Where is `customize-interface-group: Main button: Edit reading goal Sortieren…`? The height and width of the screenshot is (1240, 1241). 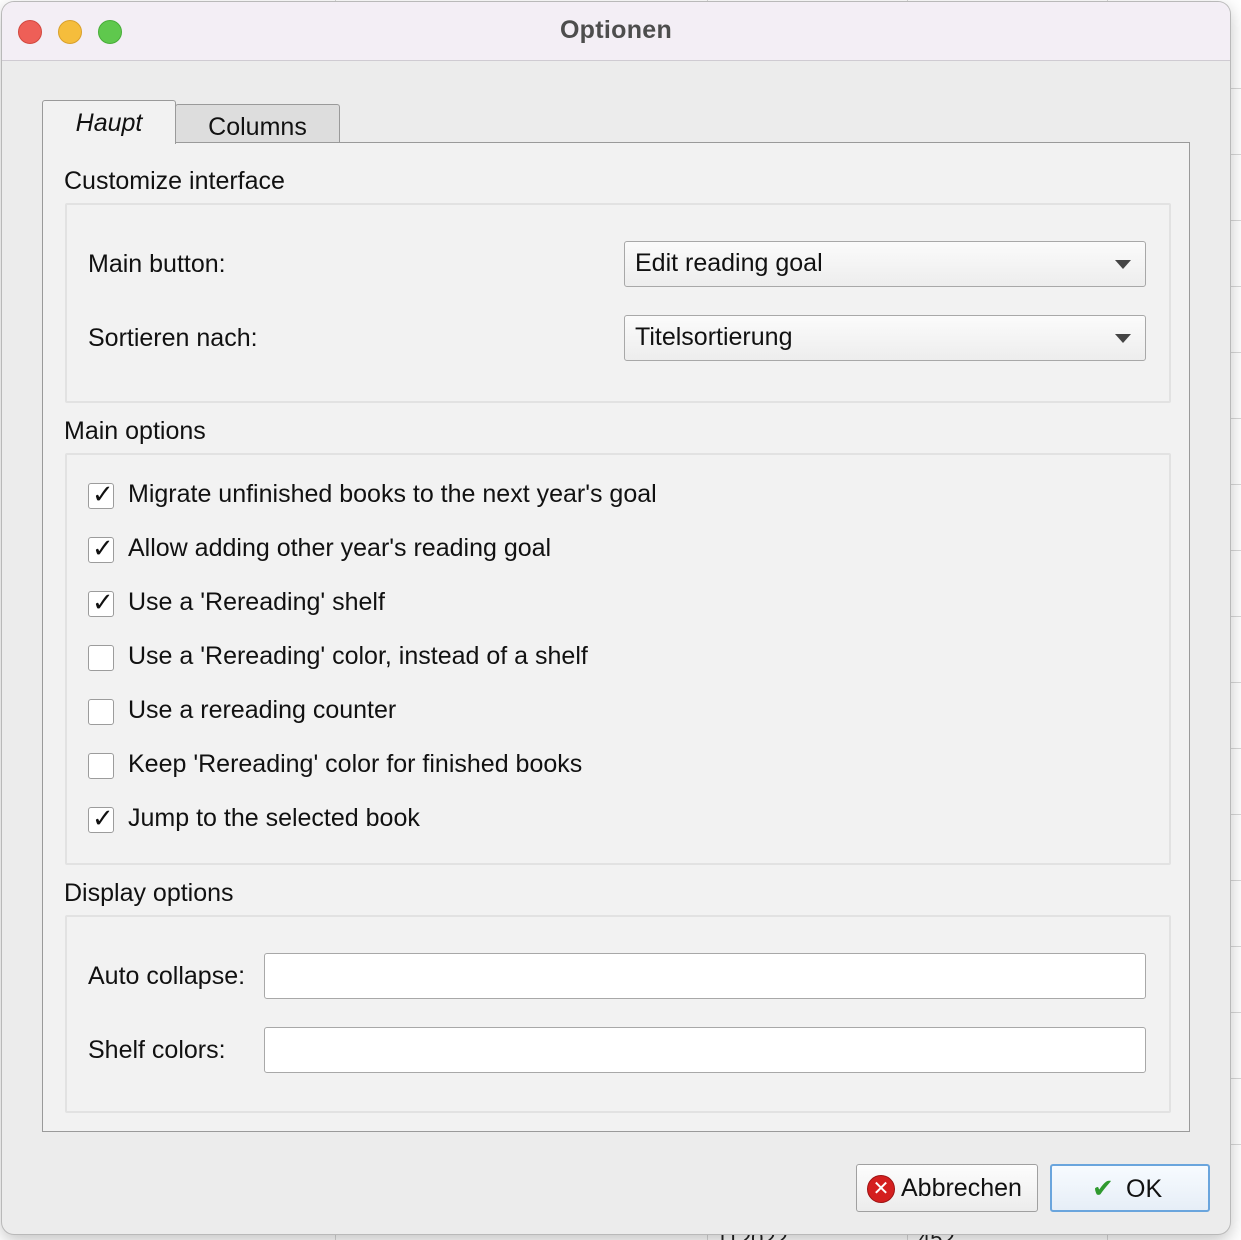 customize-interface-group: Main button: Edit reading goal Sortieren… is located at coordinates (618, 303).